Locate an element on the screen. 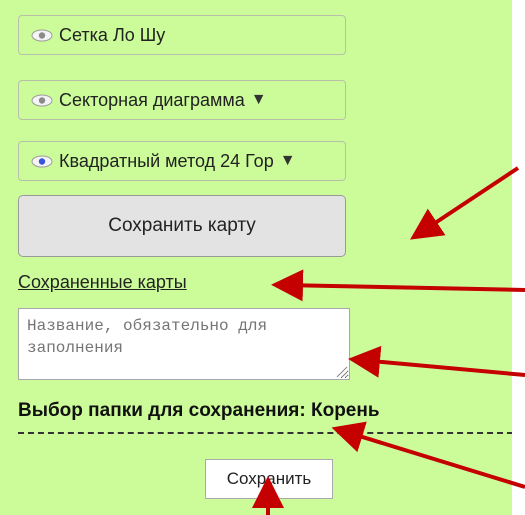 Image resolution: width=525 pixels, height=515 pixels. save-button: Сохранить is located at coordinates (269, 479).